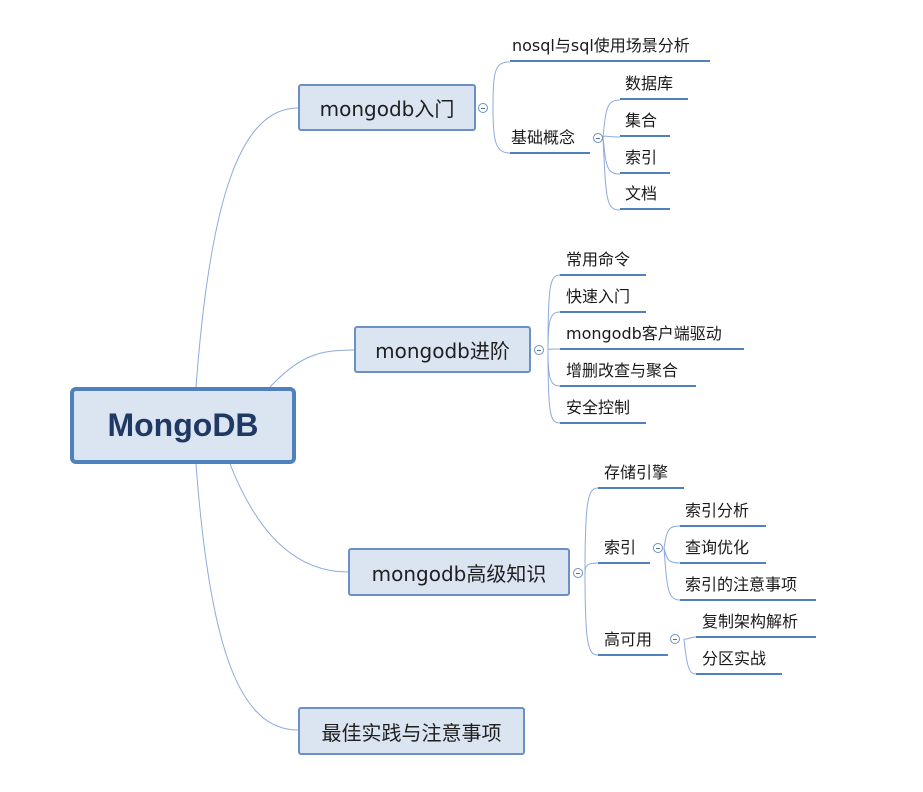 The image size is (923, 792). I want to click on branch-intro: mongodb入门, so click(387, 107).